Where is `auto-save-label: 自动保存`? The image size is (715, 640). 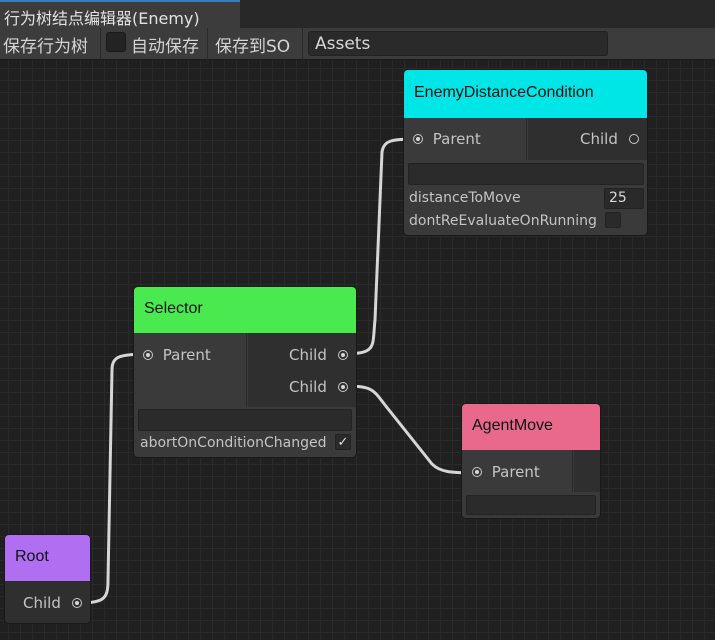 auto-save-label: 自动保存 is located at coordinates (165, 47).